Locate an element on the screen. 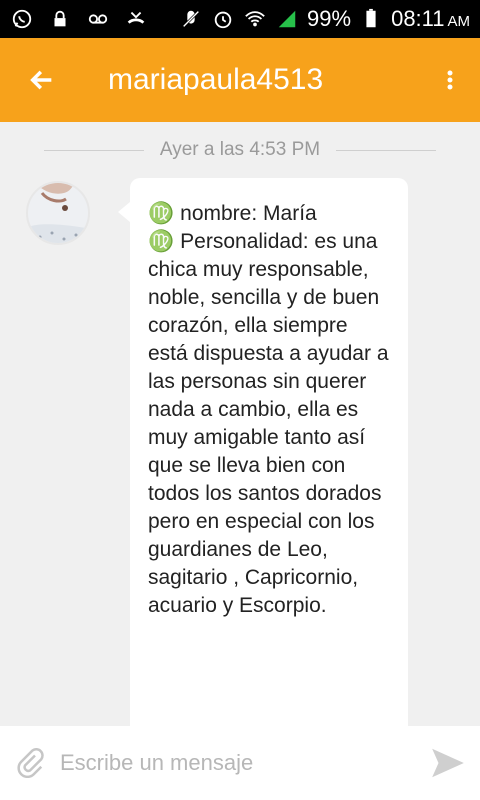 This screenshot has width=480, height=800. timestamp-divider: Ayer a las 4:53 PM is located at coordinates (240, 150).